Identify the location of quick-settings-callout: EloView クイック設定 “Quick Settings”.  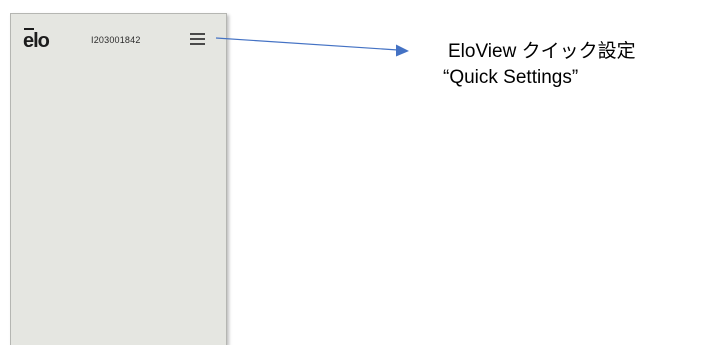
(539, 65).